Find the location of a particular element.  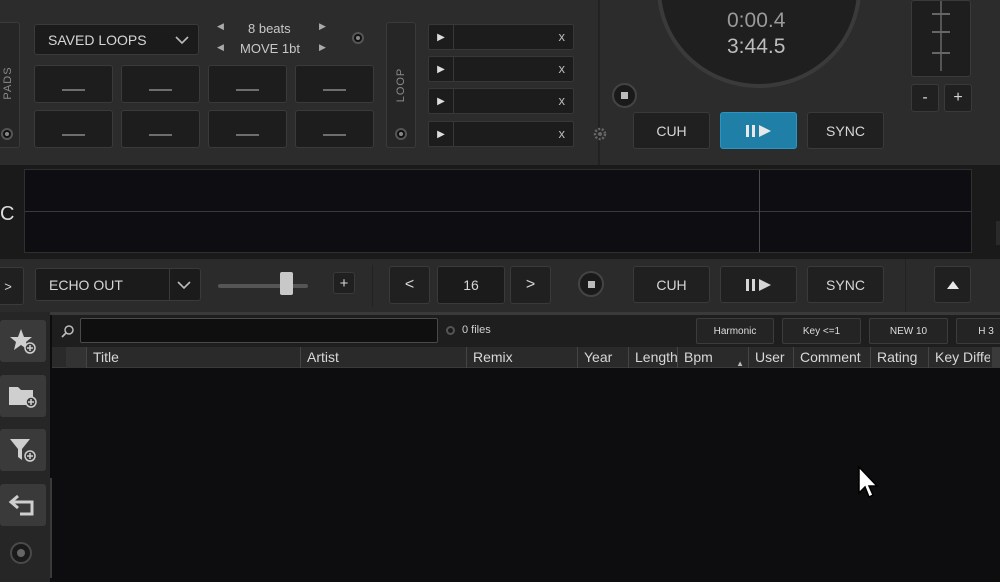

move-prev-icon: ◀ is located at coordinates (220, 47).